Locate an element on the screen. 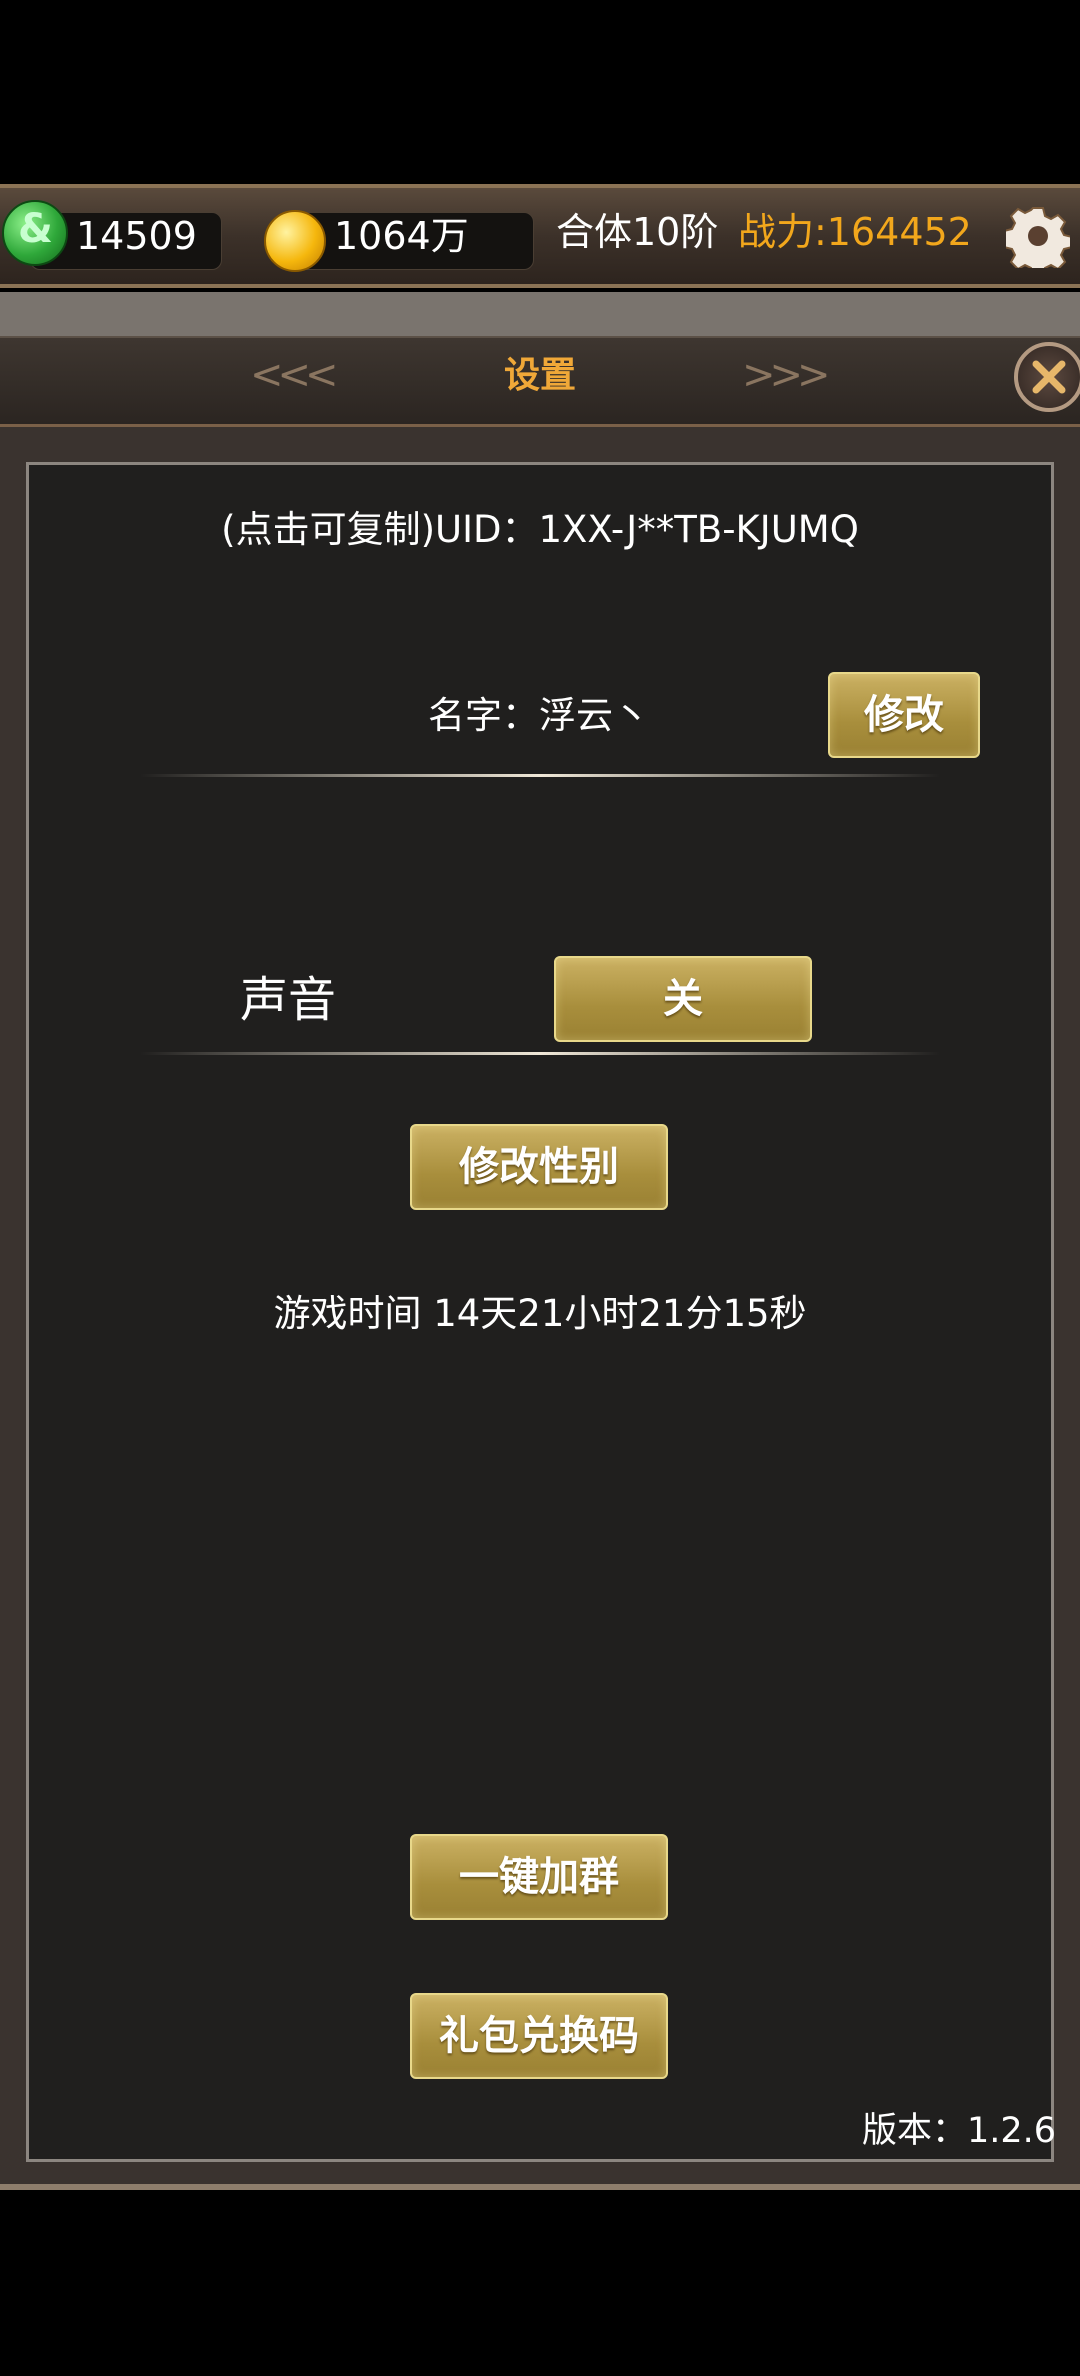 Image resolution: width=1080 pixels, height=2376 pixels. gold-amount: 1064万 is located at coordinates (401, 236).